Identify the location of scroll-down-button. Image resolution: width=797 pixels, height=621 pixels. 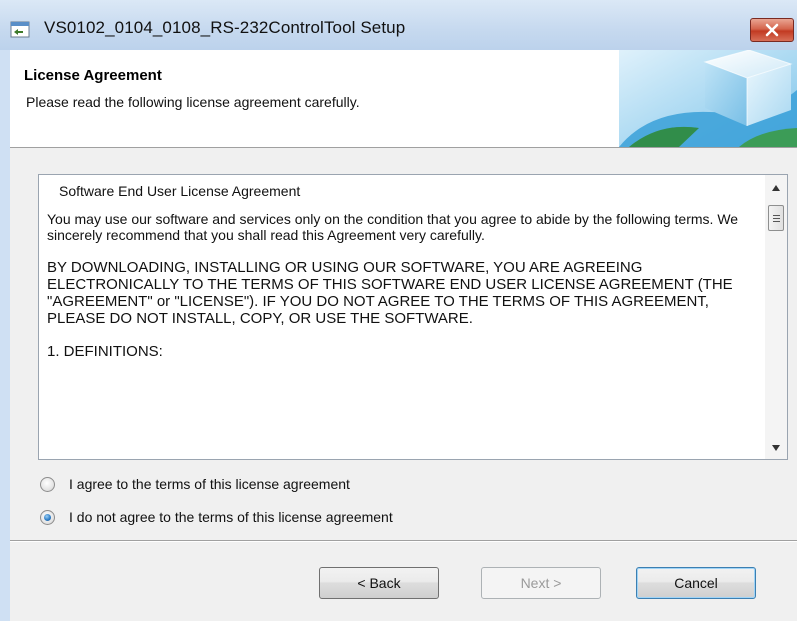
(776, 448).